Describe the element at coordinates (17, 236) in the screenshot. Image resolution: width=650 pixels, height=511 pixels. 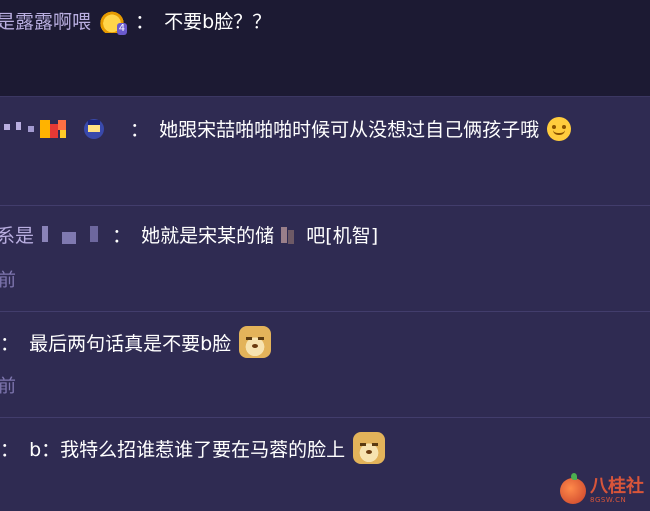
I see `comment-username: 系是` at that location.